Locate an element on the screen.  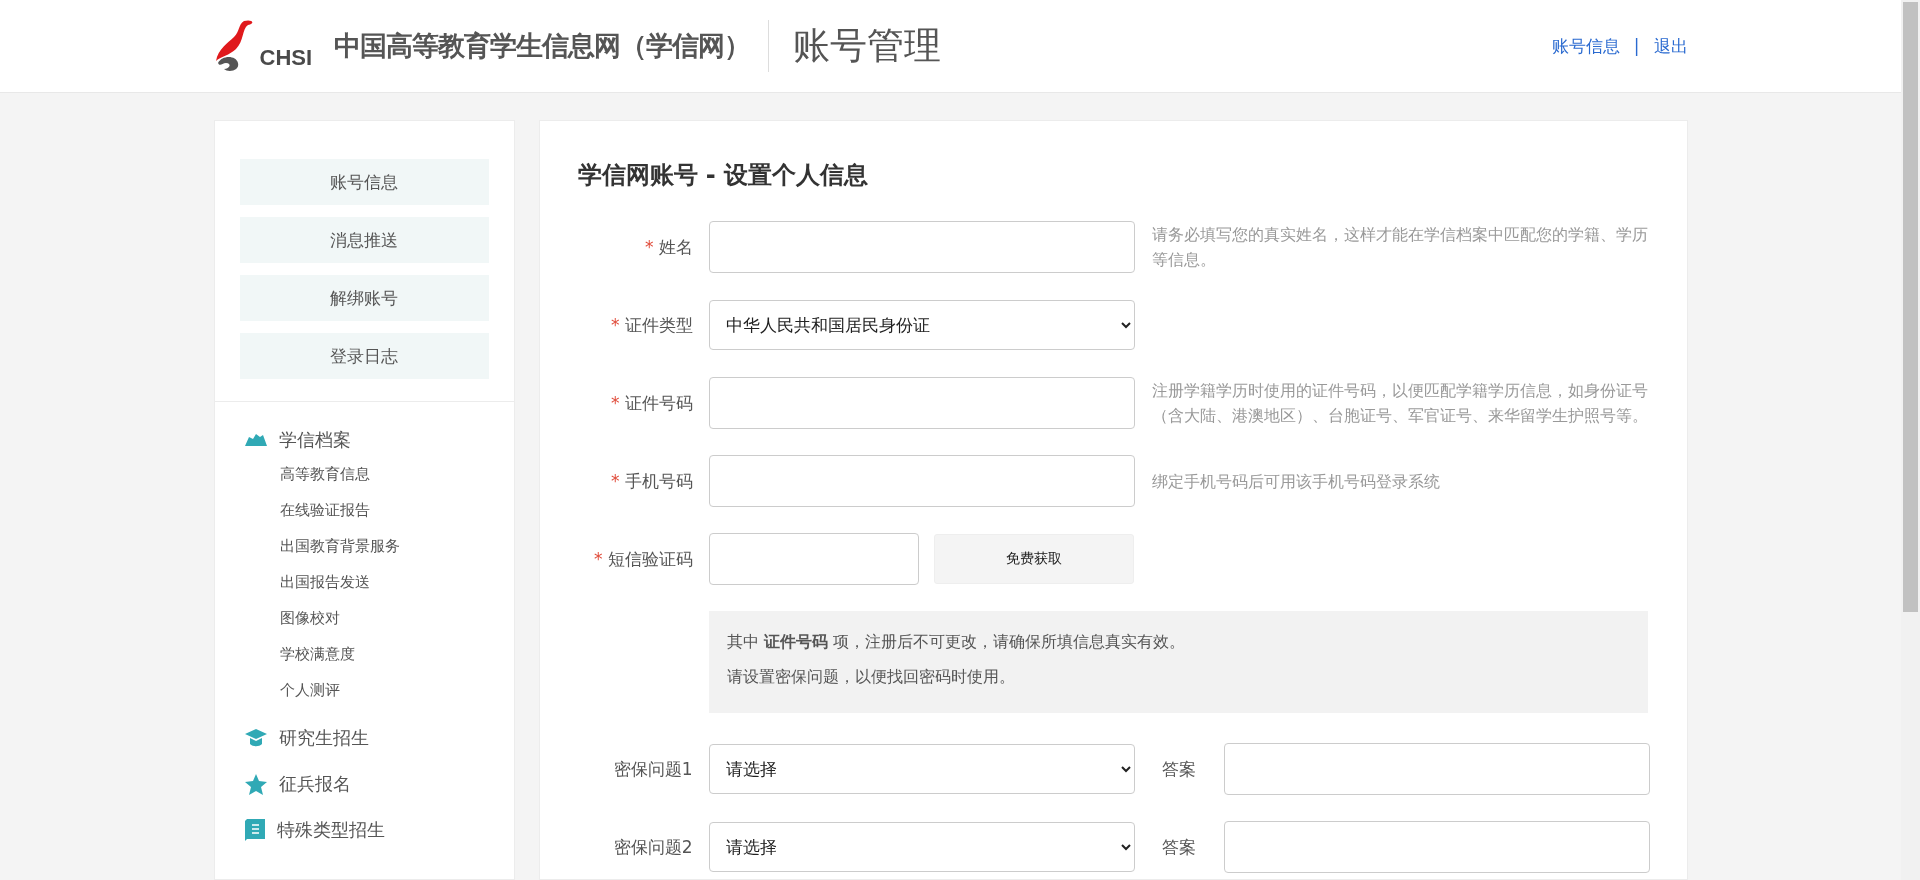
field-hint: 绑定手机号码后可用该手机号码登录系统 is located at coordinates (1296, 481).